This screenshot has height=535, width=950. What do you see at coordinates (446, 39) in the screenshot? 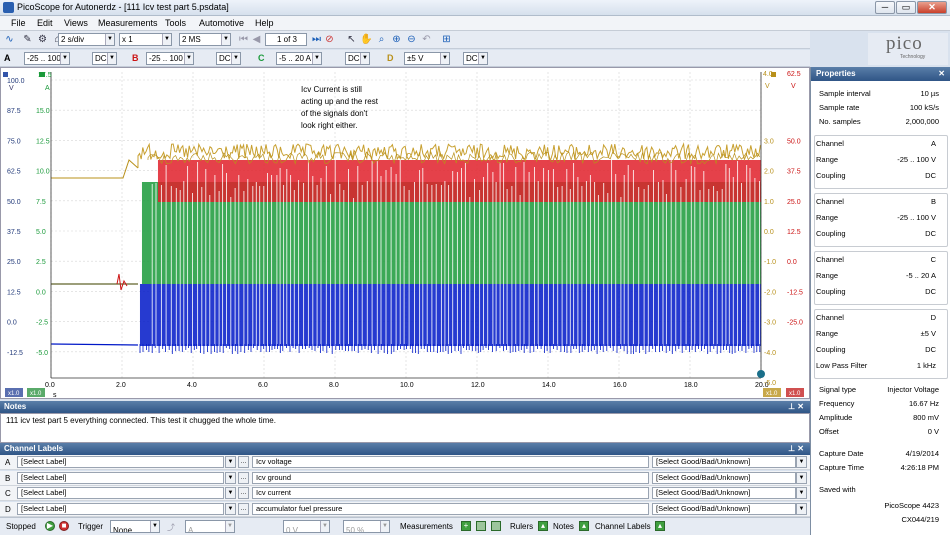
I see `zoom-fit-icon: ⊞` at bounding box center [446, 39].